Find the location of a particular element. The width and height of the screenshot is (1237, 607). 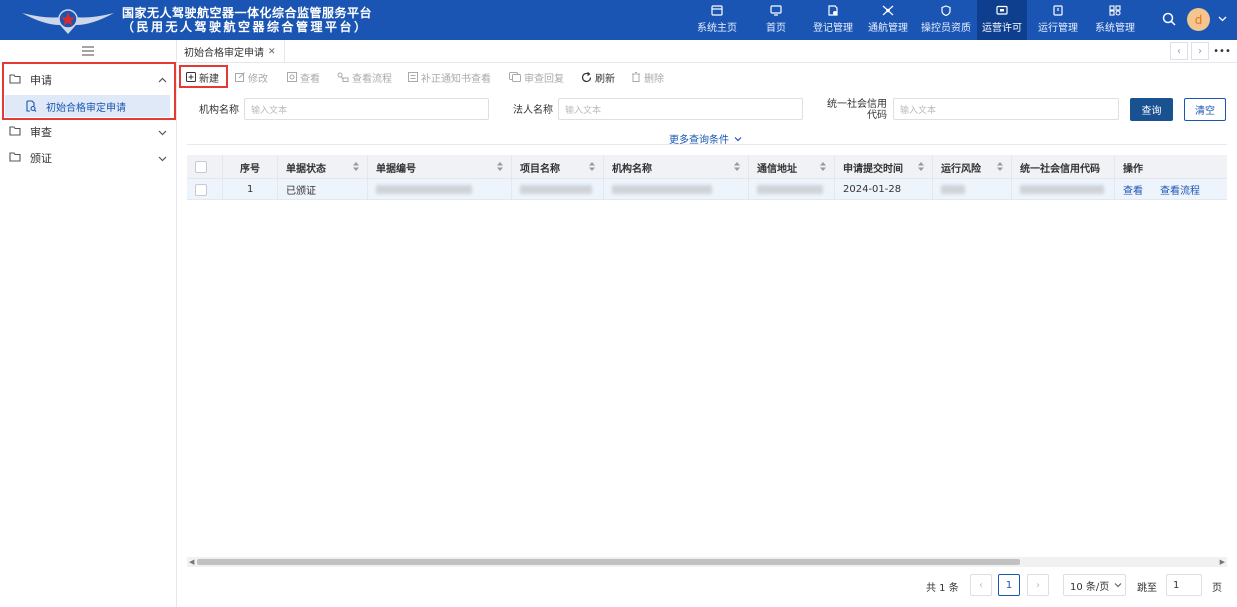

jump-page-input: 1 is located at coordinates (1184, 585).